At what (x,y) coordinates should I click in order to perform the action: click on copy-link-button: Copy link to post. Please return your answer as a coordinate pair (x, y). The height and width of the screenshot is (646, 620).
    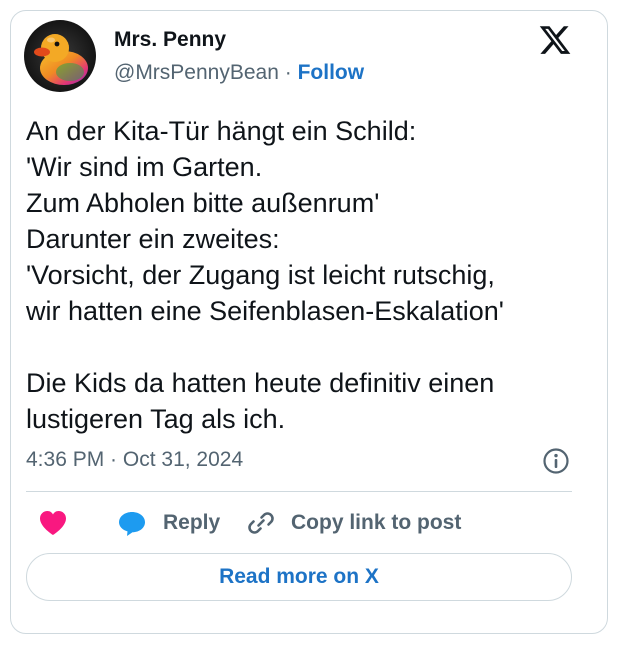
    Looking at the image, I should click on (353, 523).